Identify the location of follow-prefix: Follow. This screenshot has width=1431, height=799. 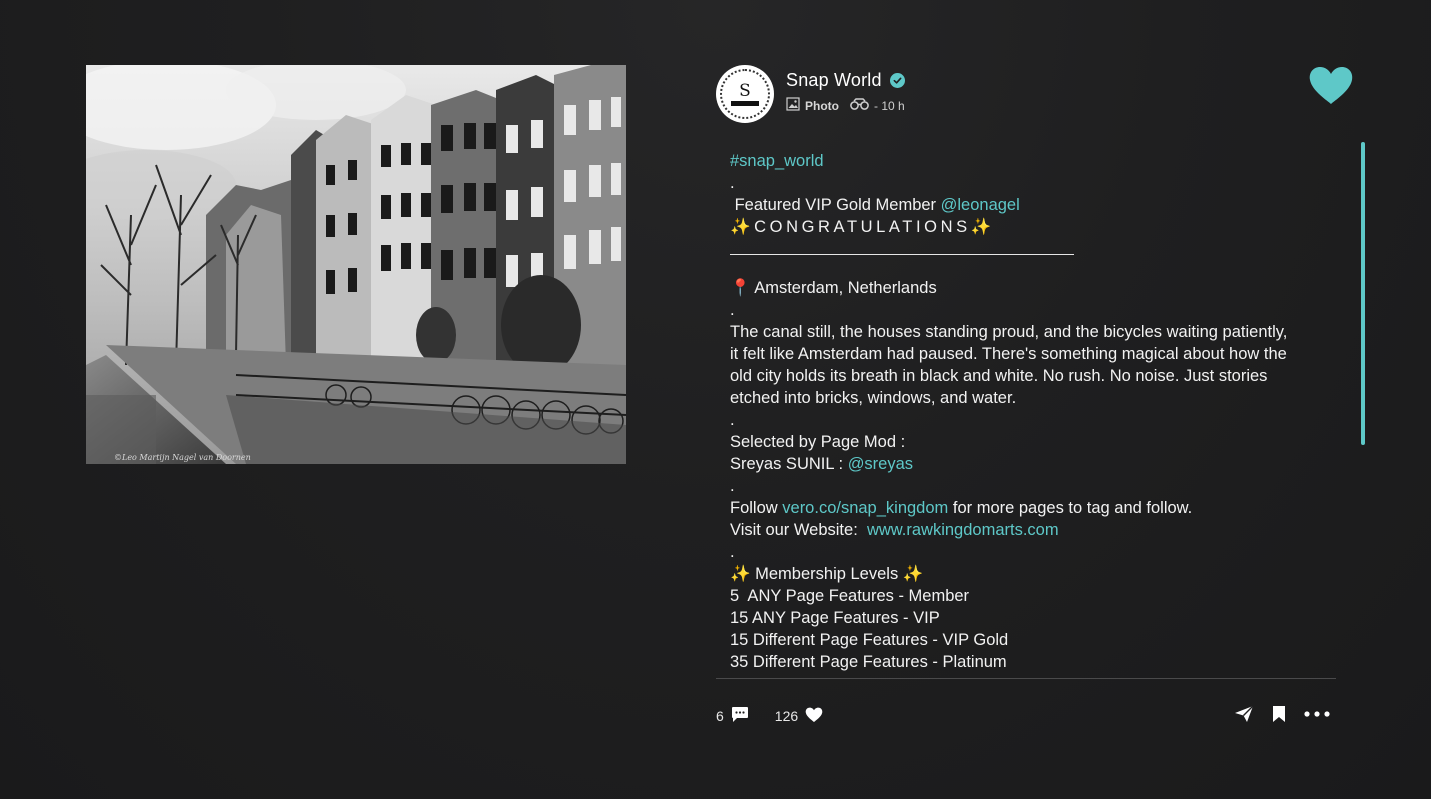
(756, 508).